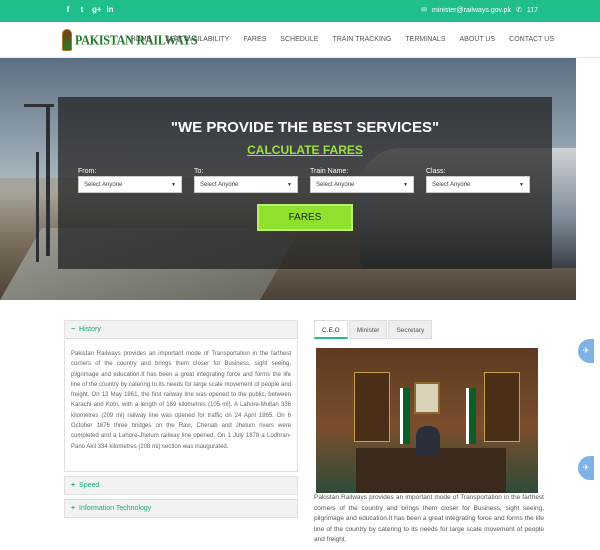  What do you see at coordinates (331, 329) in the screenshot?
I see `tab-ceo: C.E.O` at bounding box center [331, 329].